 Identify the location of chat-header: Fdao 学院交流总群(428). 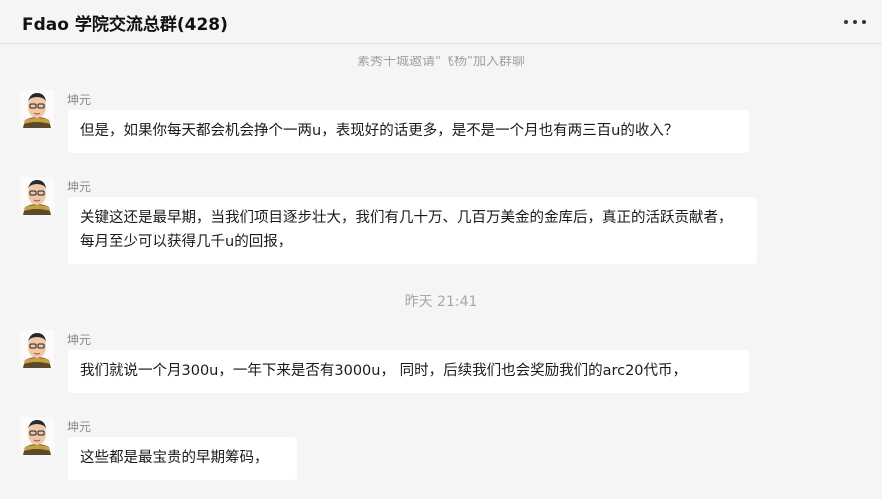
(441, 22).